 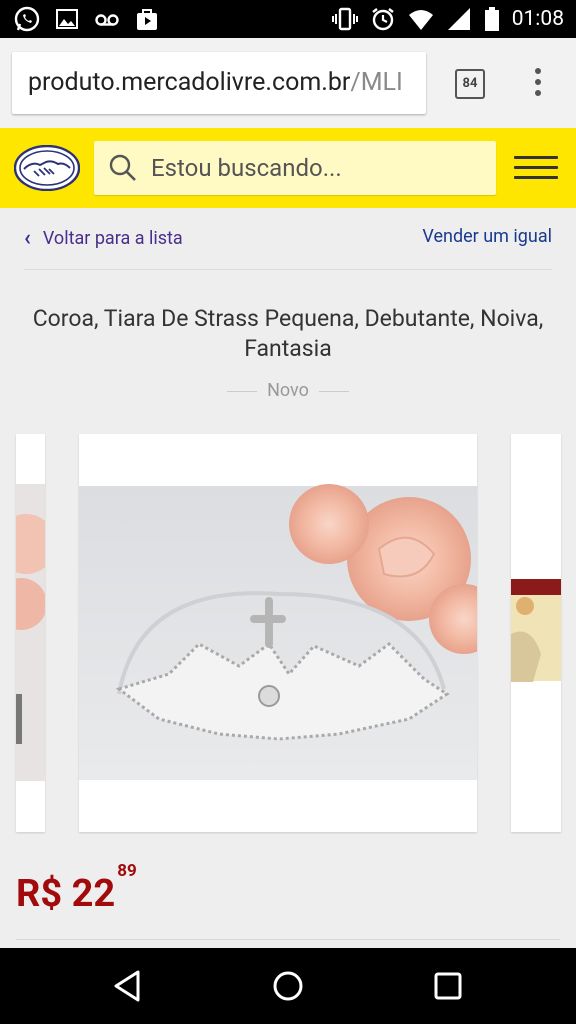 What do you see at coordinates (288, 19) in the screenshot?
I see `status-bar: 01:08` at bounding box center [288, 19].